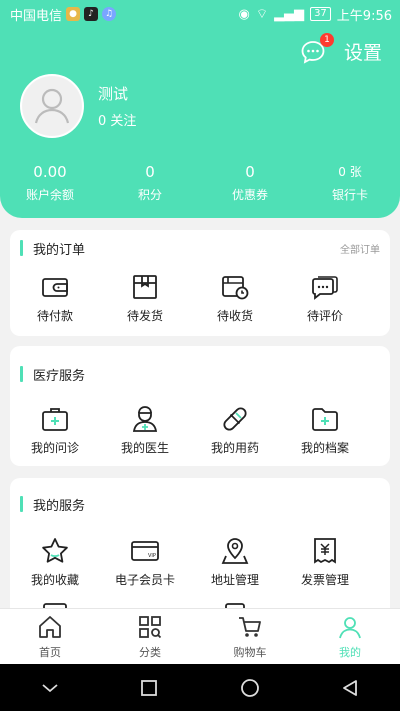  I want to click on clock: 上午9:56, so click(364, 16).